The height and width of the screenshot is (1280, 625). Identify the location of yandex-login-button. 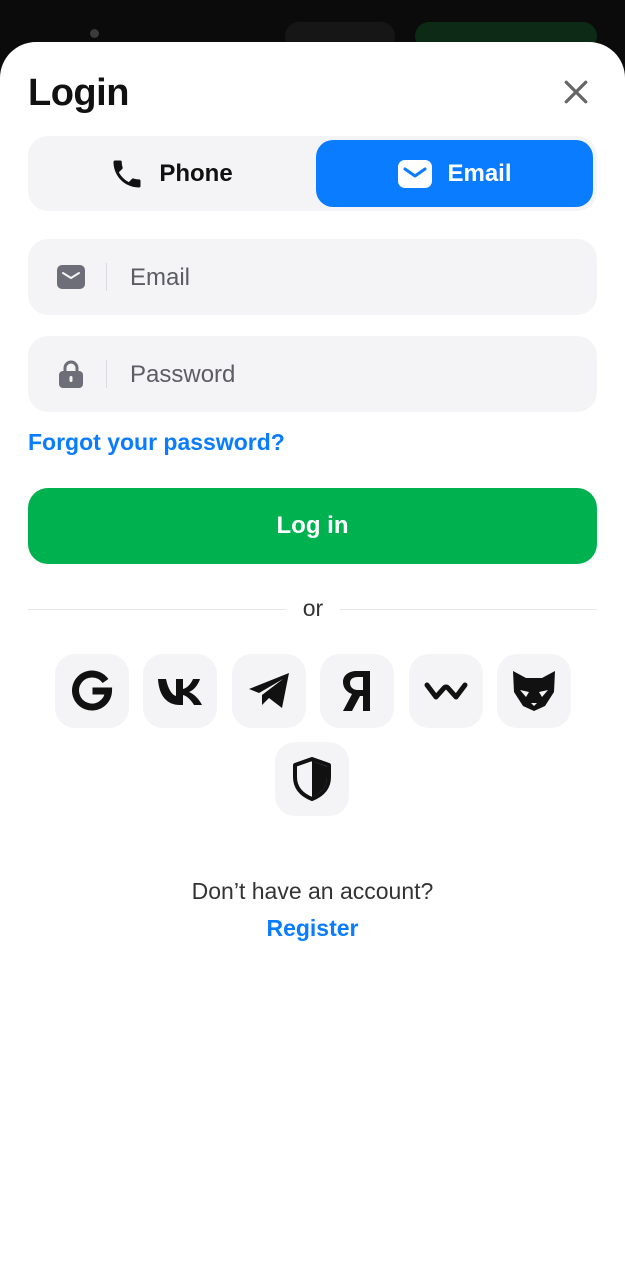
(357, 691).